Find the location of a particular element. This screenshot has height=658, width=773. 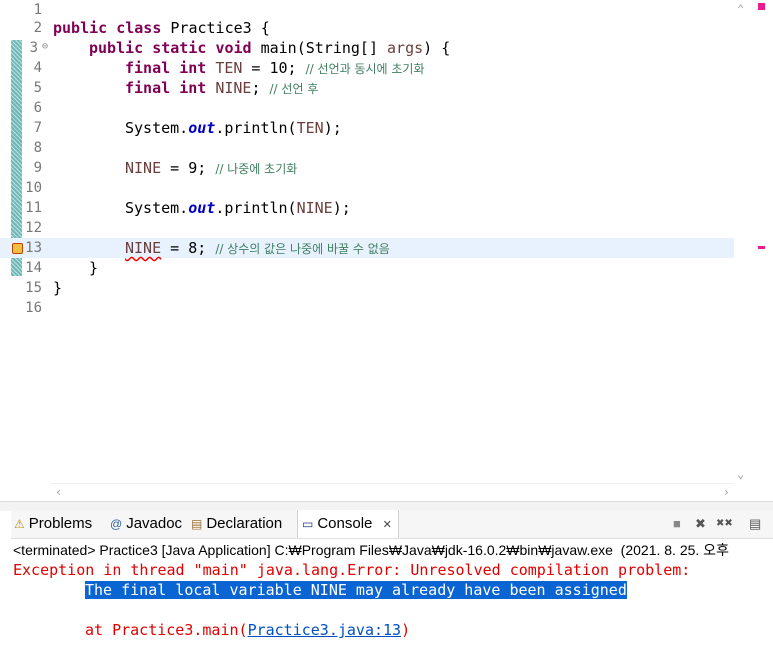

tab-declaration: ▤ Declaration is located at coordinates (236, 524).